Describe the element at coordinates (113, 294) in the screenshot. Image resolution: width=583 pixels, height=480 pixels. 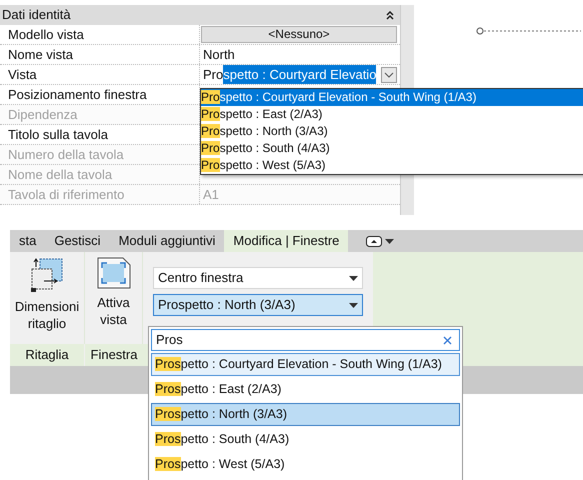
I see `ribbon-button: Attiva vista` at that location.